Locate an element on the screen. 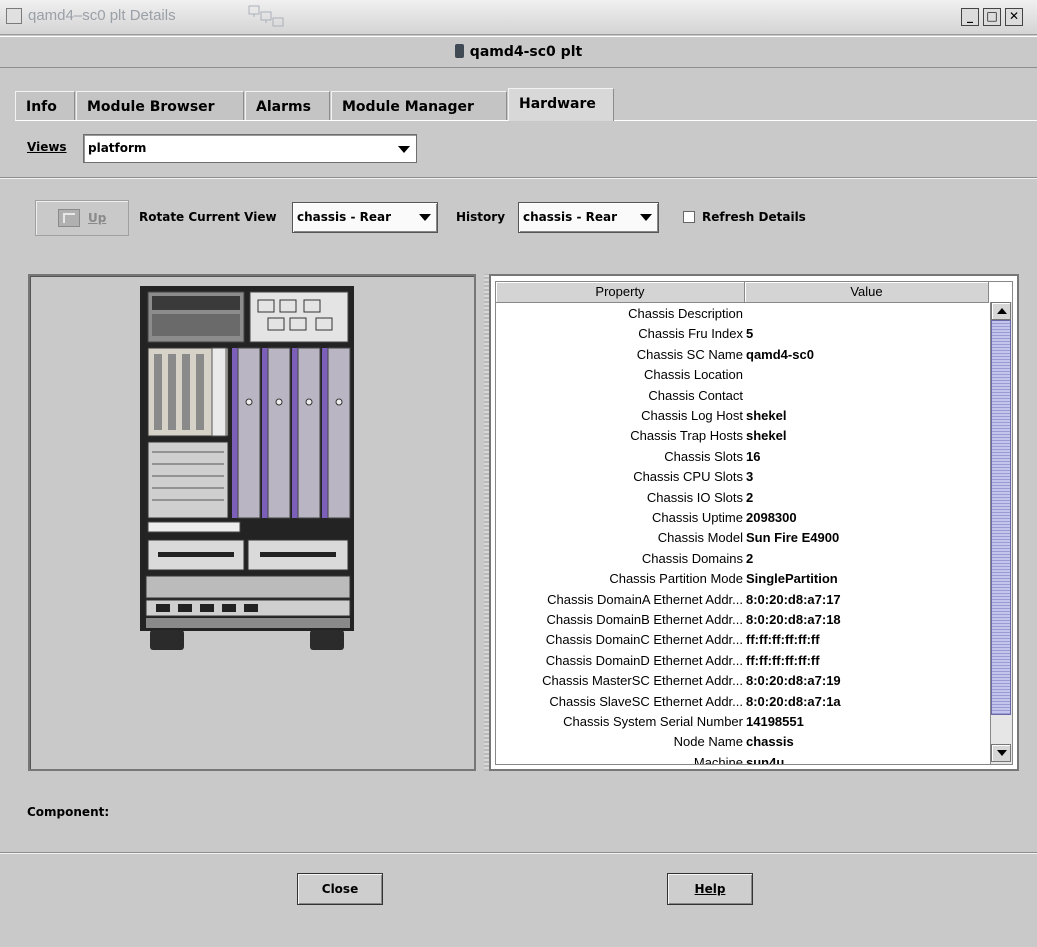 The image size is (1037, 947). vertical-scrollbar is located at coordinates (1001, 533).